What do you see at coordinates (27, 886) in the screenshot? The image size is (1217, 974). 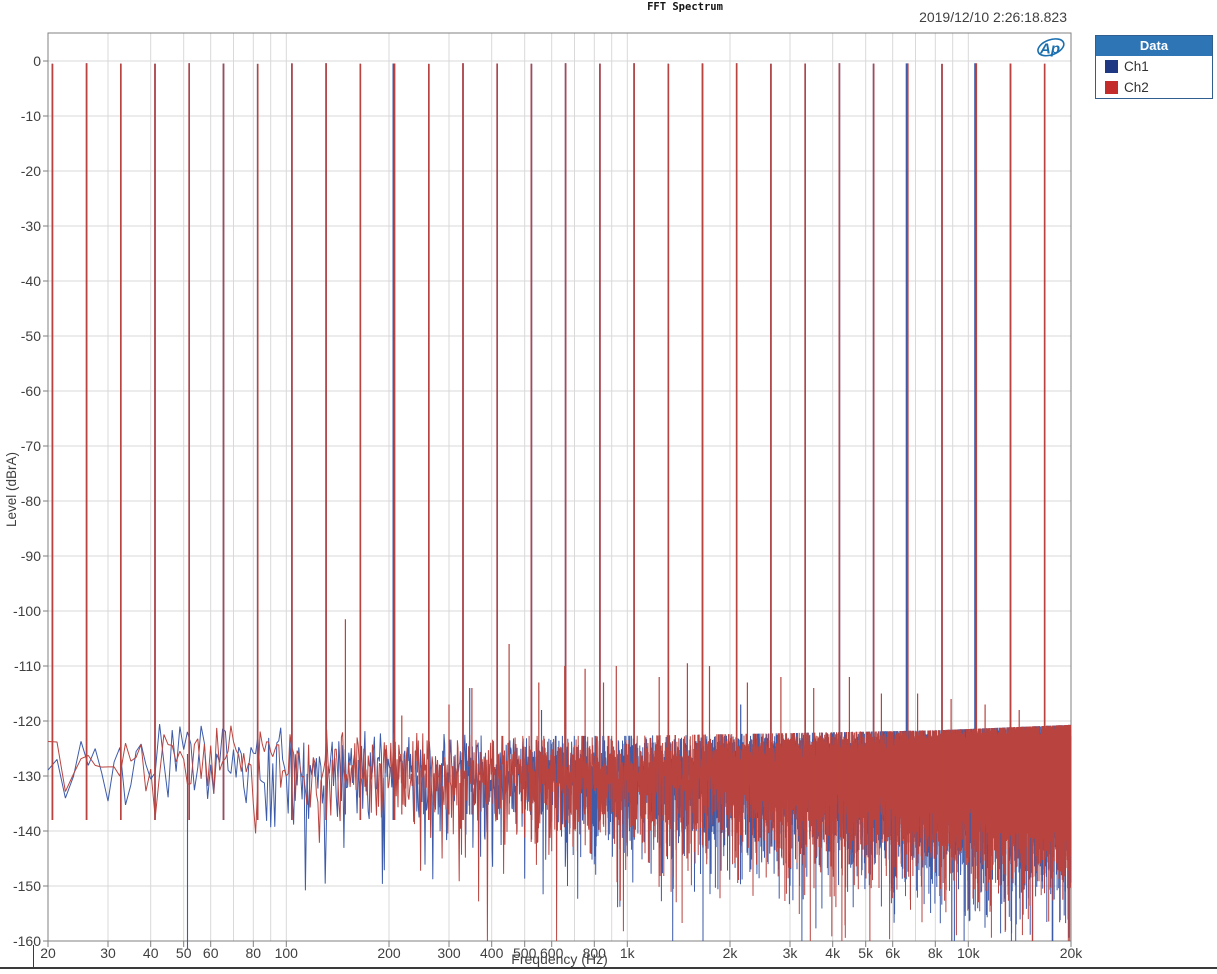 I see `svg-text: -150` at bounding box center [27, 886].